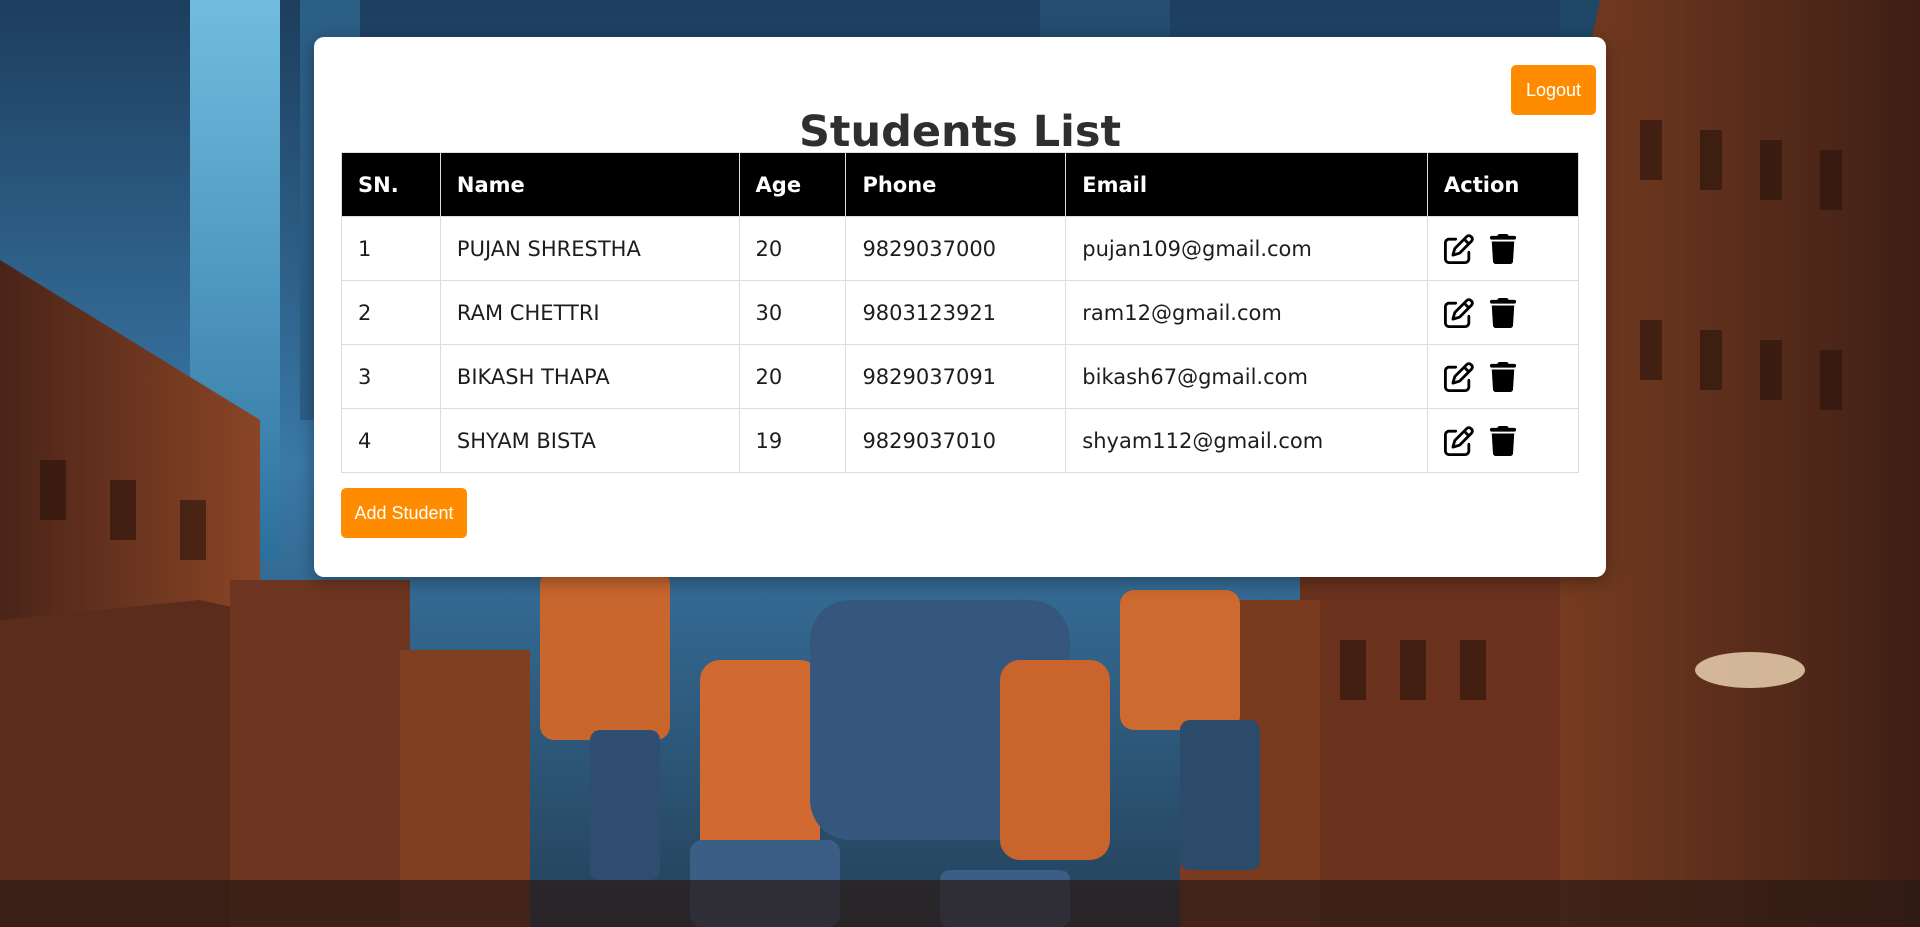 This screenshot has width=1920, height=927. I want to click on add-student-button: Add Student, so click(404, 513).